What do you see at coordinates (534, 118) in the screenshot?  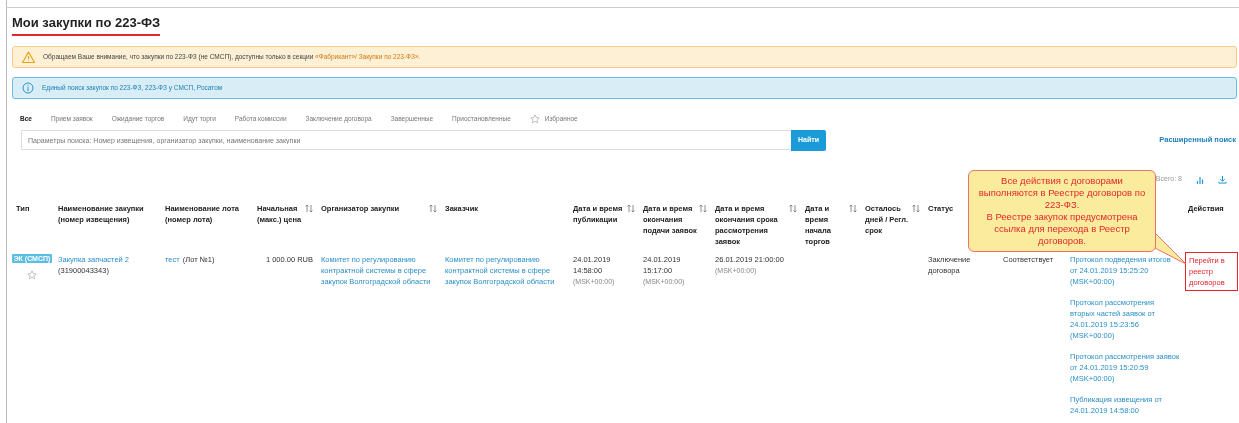 I see `star-icon` at bounding box center [534, 118].